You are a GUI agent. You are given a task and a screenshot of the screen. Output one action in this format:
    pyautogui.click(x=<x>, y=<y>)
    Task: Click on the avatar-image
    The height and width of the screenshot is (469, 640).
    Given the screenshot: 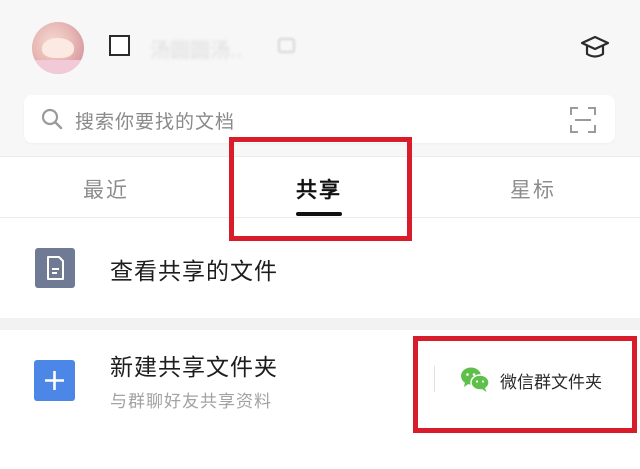 What is the action you would take?
    pyautogui.click(x=58, y=48)
    